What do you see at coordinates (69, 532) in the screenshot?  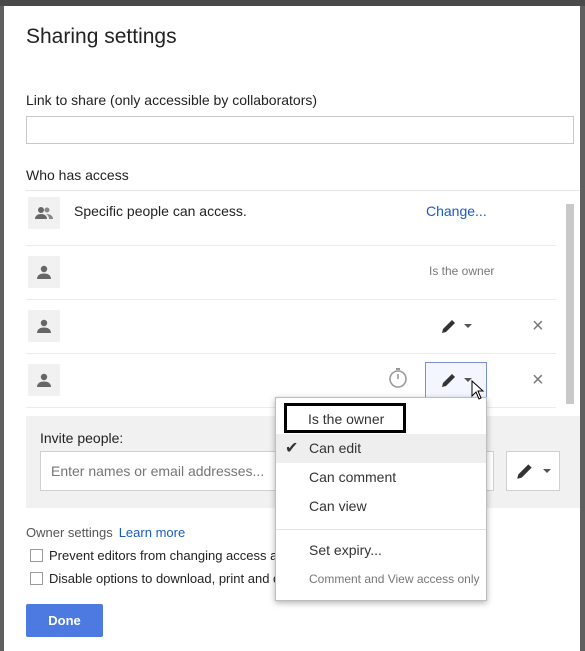 I see `owner-settings-label: Owner settings` at bounding box center [69, 532].